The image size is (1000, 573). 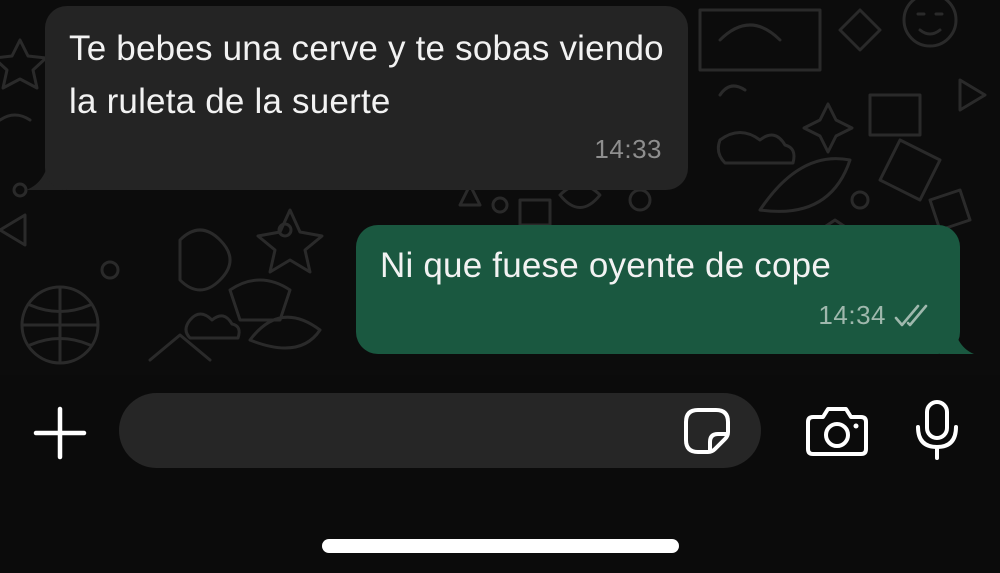 What do you see at coordinates (852, 315) in the screenshot?
I see `outgoing-message-time: 14:34` at bounding box center [852, 315].